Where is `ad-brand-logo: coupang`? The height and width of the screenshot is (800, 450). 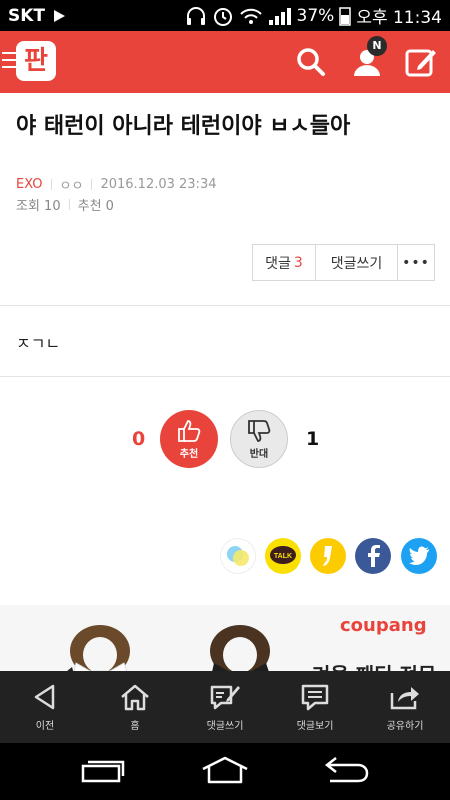
ad-brand-logo: coupang is located at coordinates (383, 625).